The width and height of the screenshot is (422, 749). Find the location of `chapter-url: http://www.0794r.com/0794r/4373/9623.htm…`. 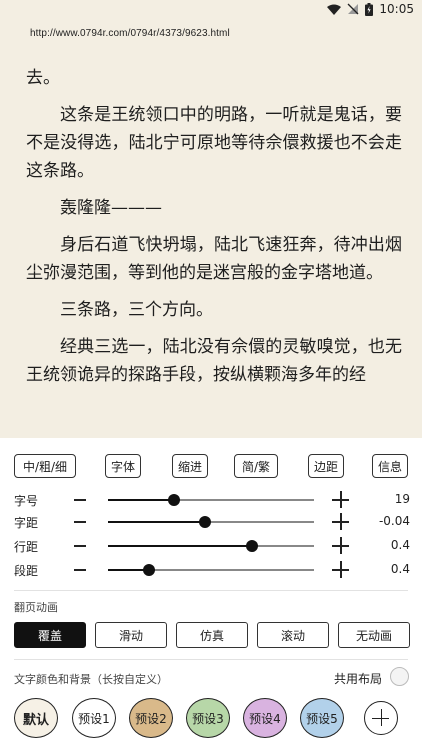

chapter-url: http://www.0794r.com/0794r/4373/9623.htm… is located at coordinates (130, 33).